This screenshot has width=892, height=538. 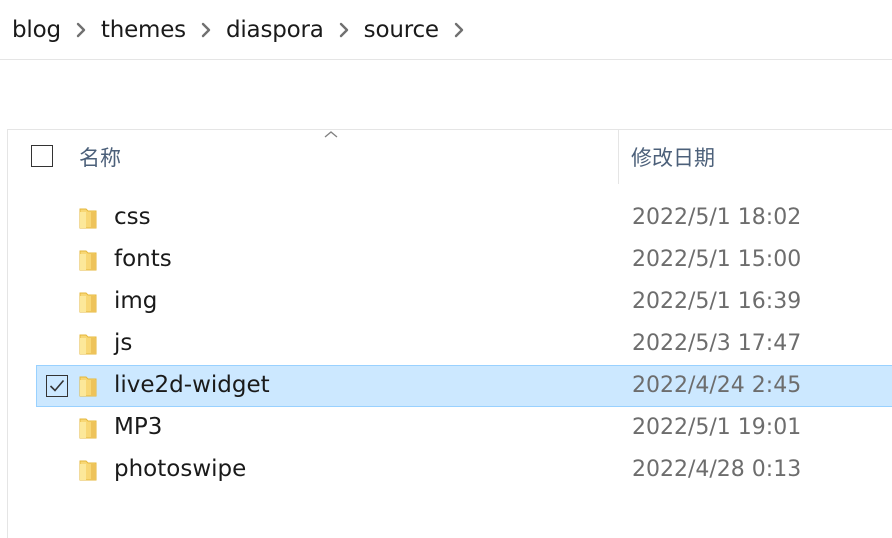 What do you see at coordinates (143, 259) in the screenshot?
I see `file-name: fonts` at bounding box center [143, 259].